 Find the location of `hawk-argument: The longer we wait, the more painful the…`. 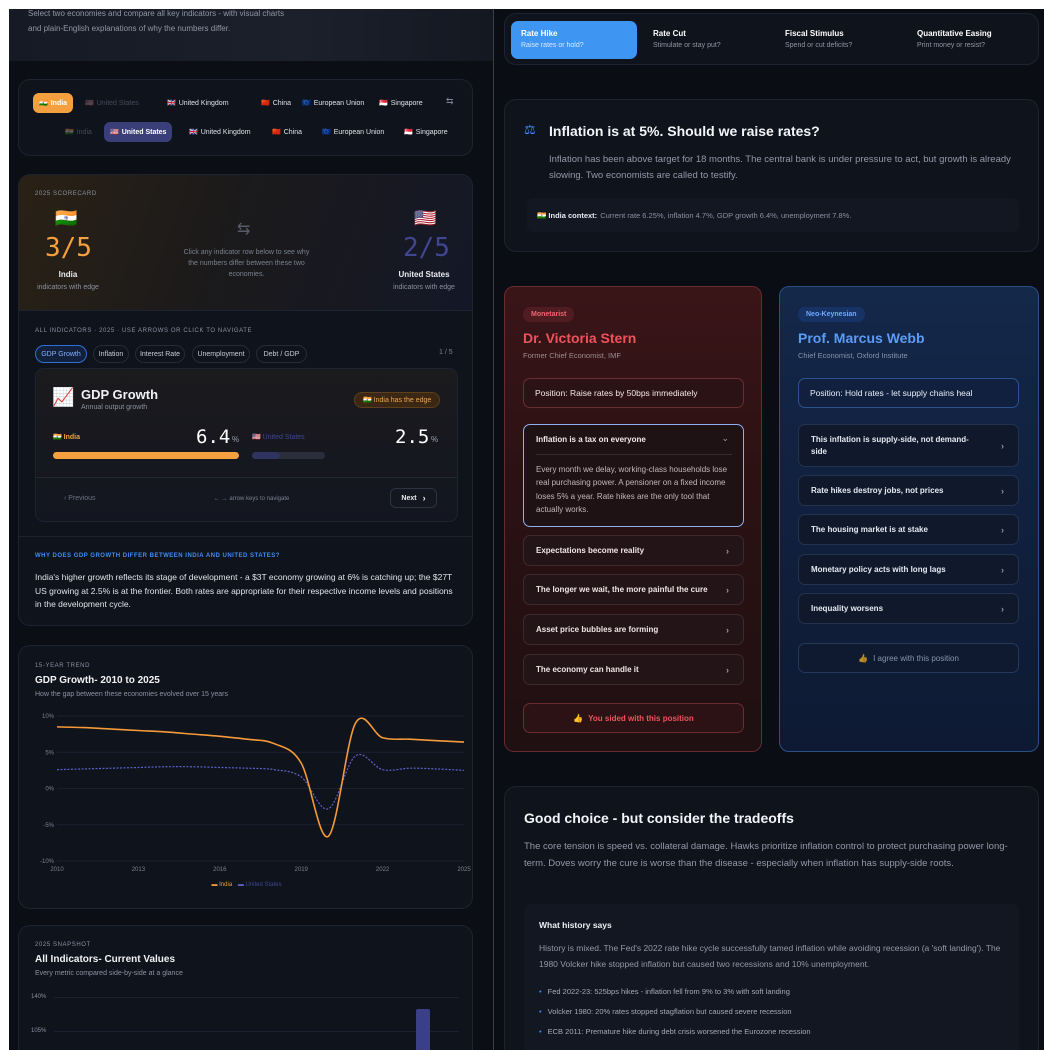

hawk-argument: The longer we wait, the more painful the… is located at coordinates (633, 589).